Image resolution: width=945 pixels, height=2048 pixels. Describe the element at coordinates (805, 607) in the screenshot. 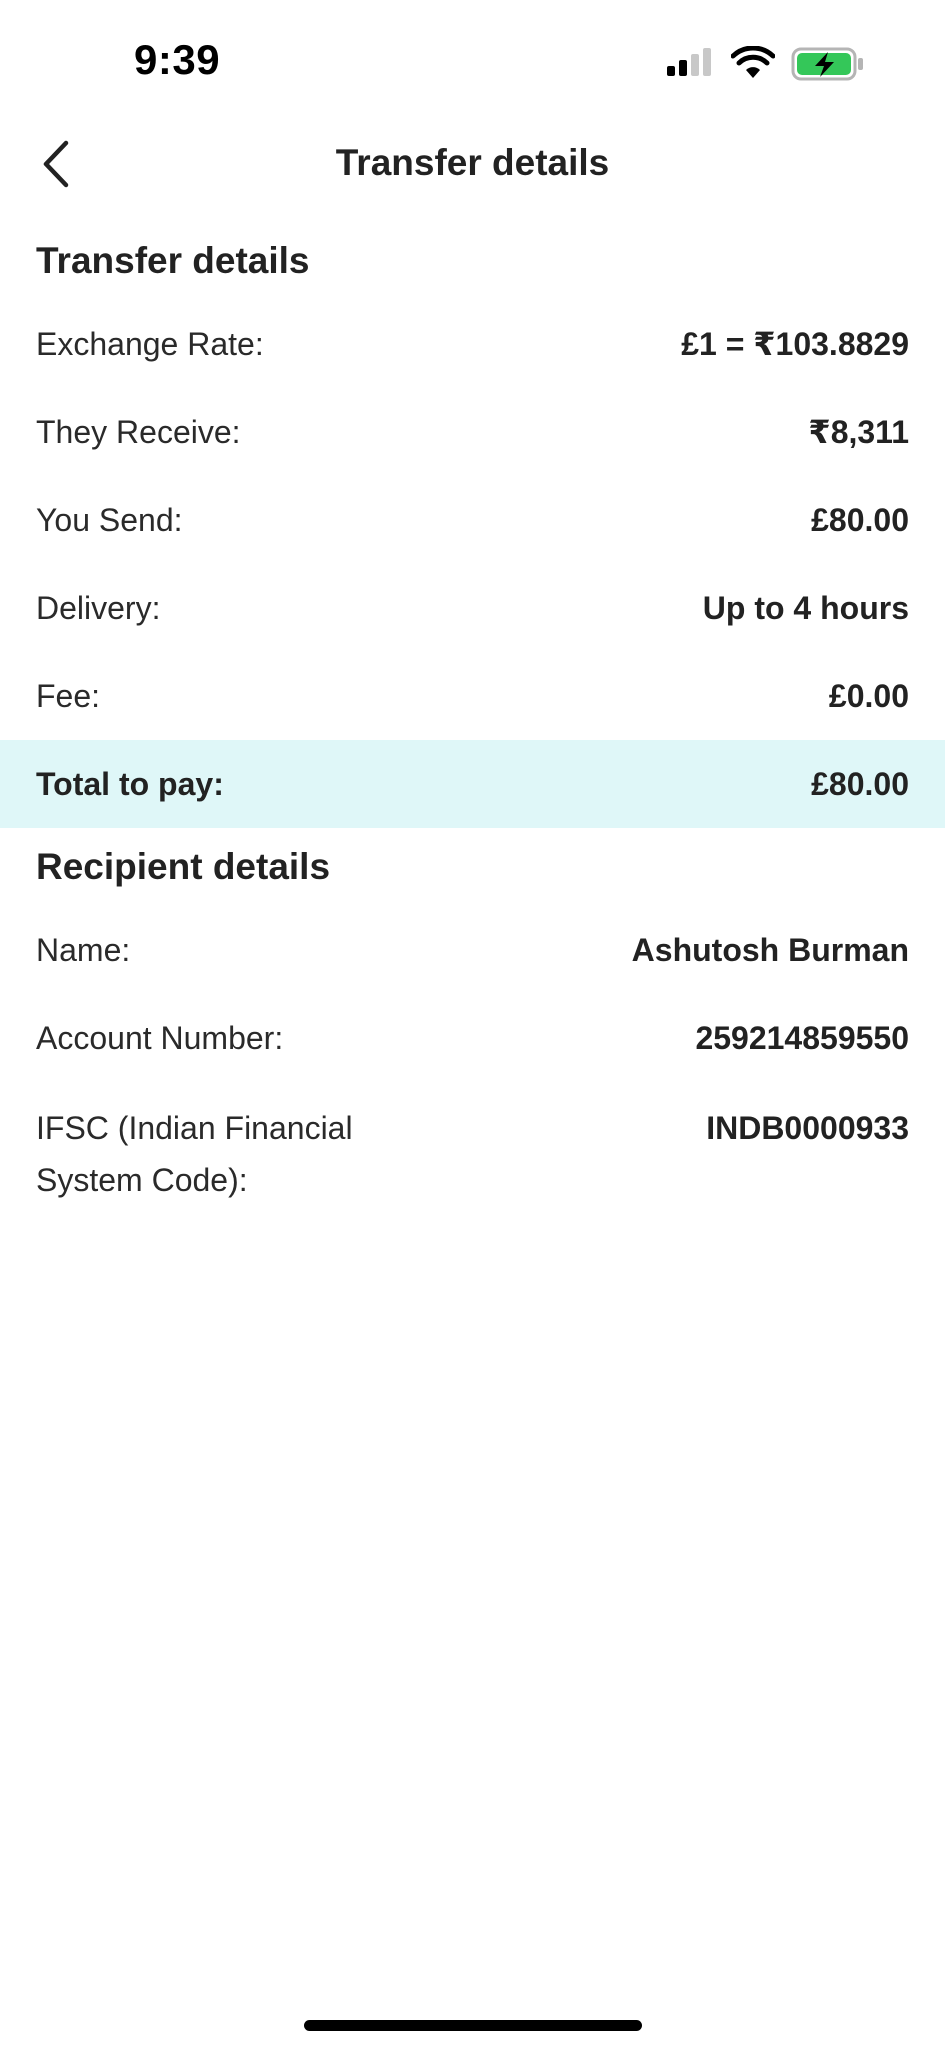

I see `row-value: Up to 4 hours` at that location.